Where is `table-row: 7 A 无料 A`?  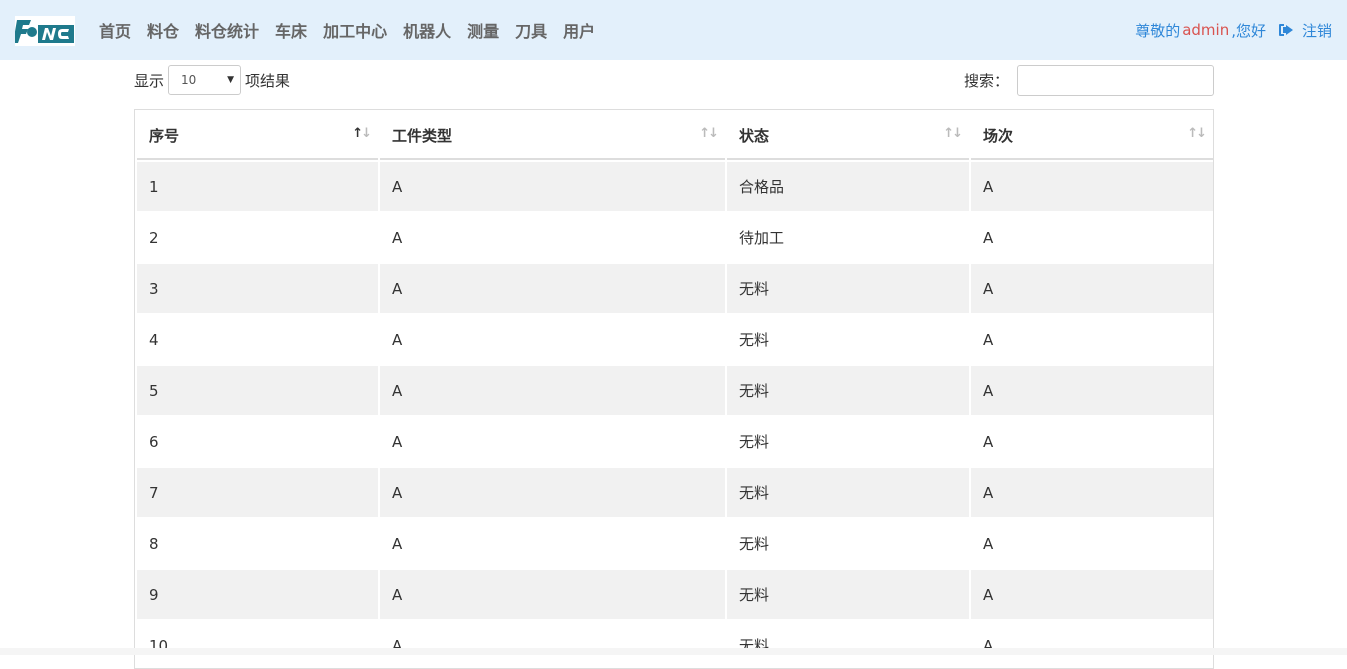
table-row: 7 A 无料 A is located at coordinates (675, 492).